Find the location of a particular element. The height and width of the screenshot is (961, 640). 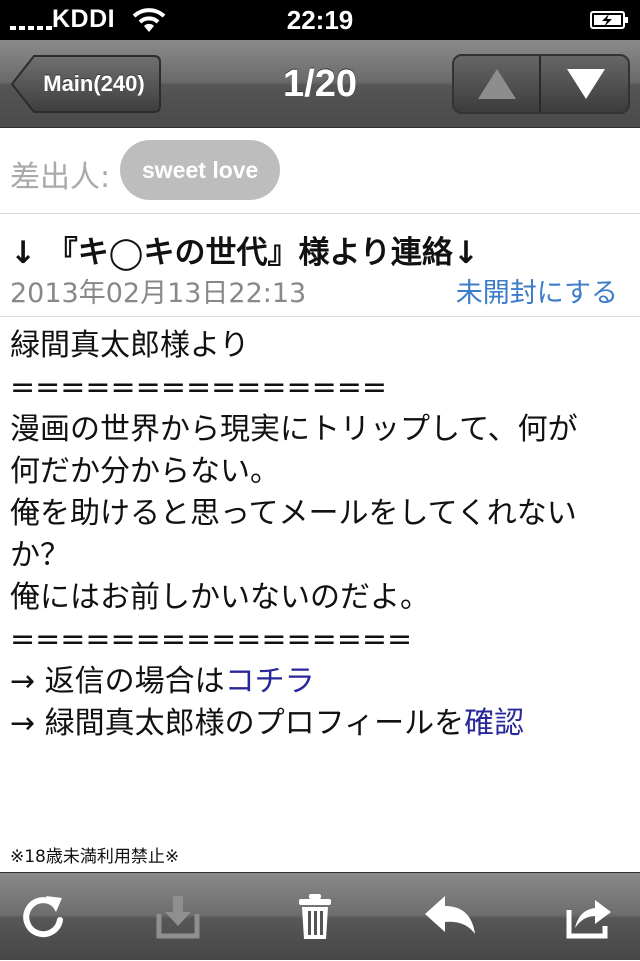

mark-unread-link: 未開封にする is located at coordinates (537, 290).